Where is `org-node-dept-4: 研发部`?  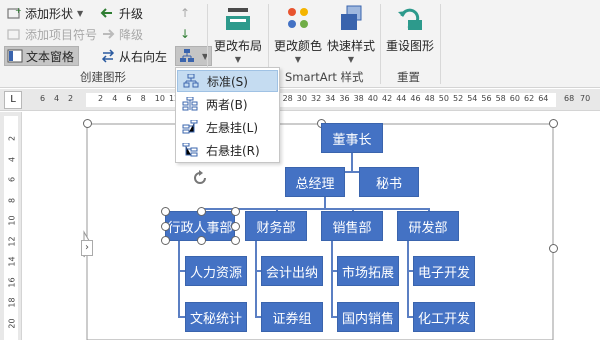
org-node-dept-4: 研发部 is located at coordinates (428, 226).